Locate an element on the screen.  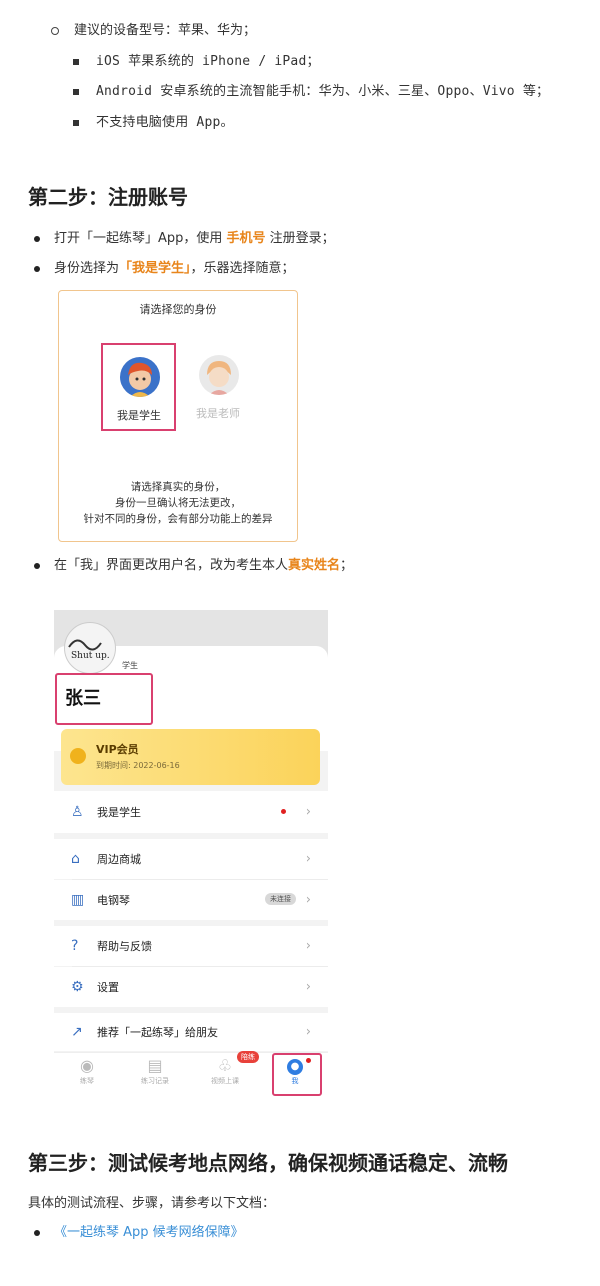
step3-heading: 第三步：测试候考地点网络，确保视频通话稳定、流畅 is located at coordinates (268, 1163).